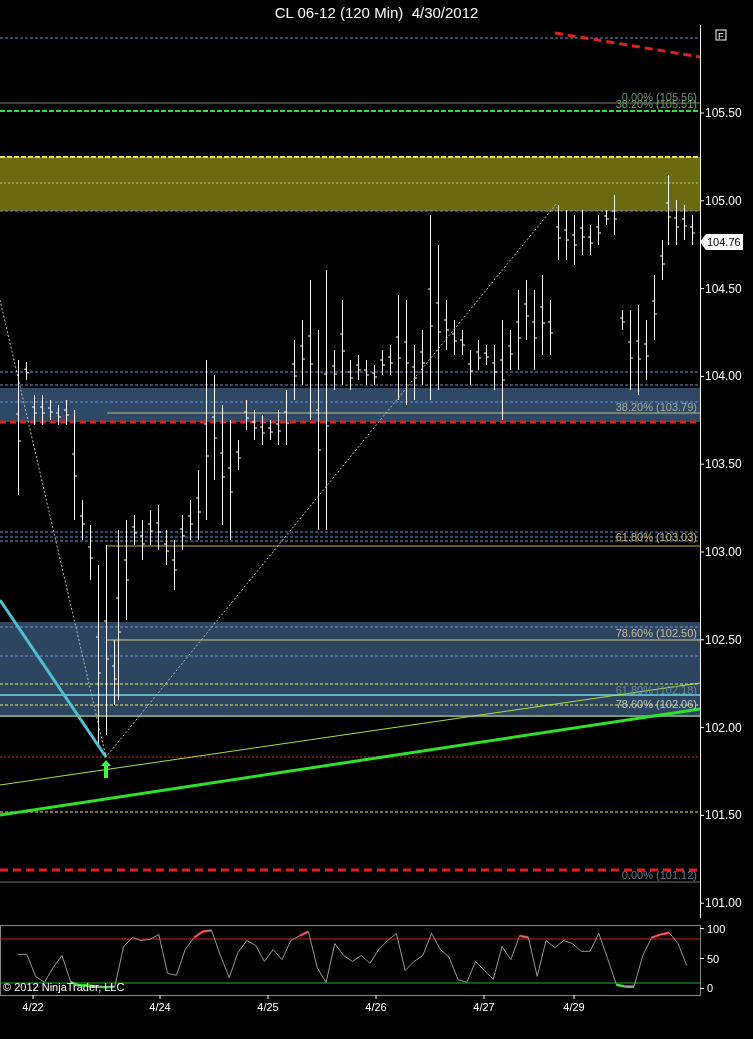 The width and height of the screenshot is (753, 1039). What do you see at coordinates (268, 1007) in the screenshot?
I see `date-axis-label: 4/25` at bounding box center [268, 1007].